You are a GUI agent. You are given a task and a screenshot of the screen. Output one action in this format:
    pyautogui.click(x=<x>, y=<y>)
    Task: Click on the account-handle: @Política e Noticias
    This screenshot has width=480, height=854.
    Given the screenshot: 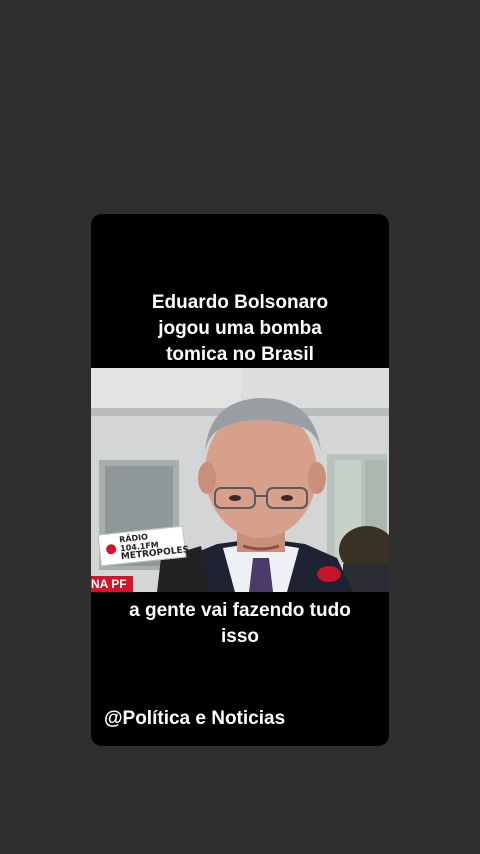 What is the action you would take?
    pyautogui.click(x=194, y=719)
    